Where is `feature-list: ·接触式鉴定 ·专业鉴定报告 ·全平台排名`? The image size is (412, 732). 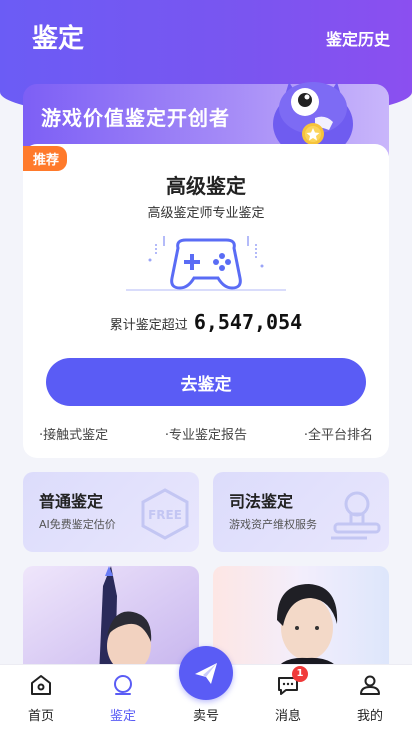
feature-list: ·接触式鉴定 ·专业鉴定报告 ·全平台排名 is located at coordinates (206, 433).